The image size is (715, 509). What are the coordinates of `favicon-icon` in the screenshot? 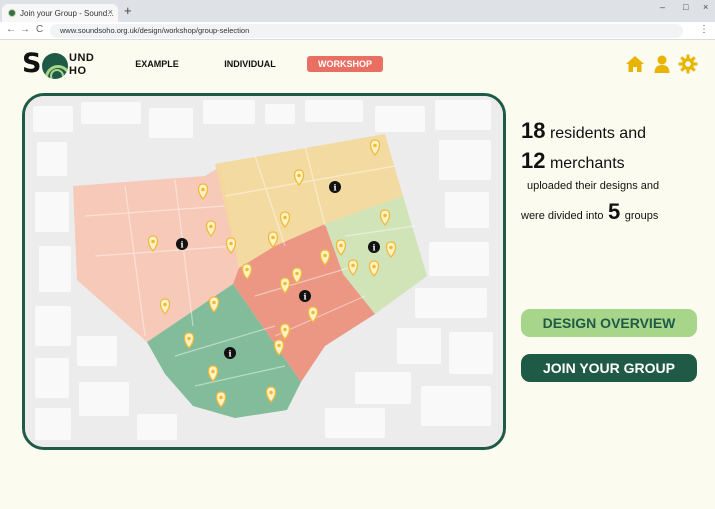 It's located at (12, 13).